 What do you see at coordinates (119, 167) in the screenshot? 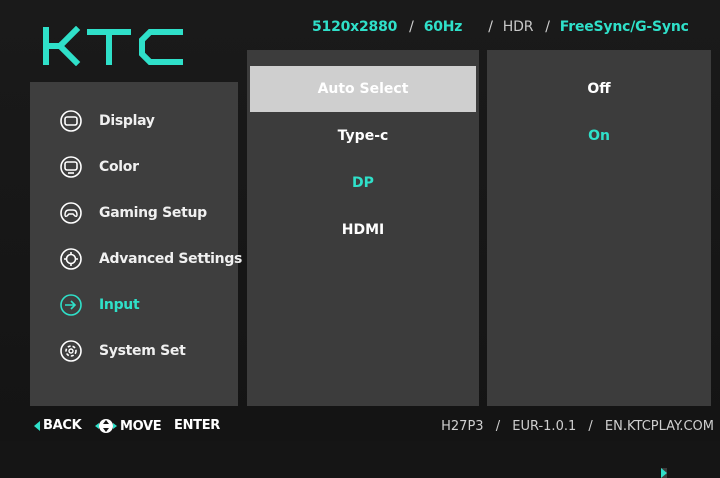
I see `menu-item-label: Color` at bounding box center [119, 167].